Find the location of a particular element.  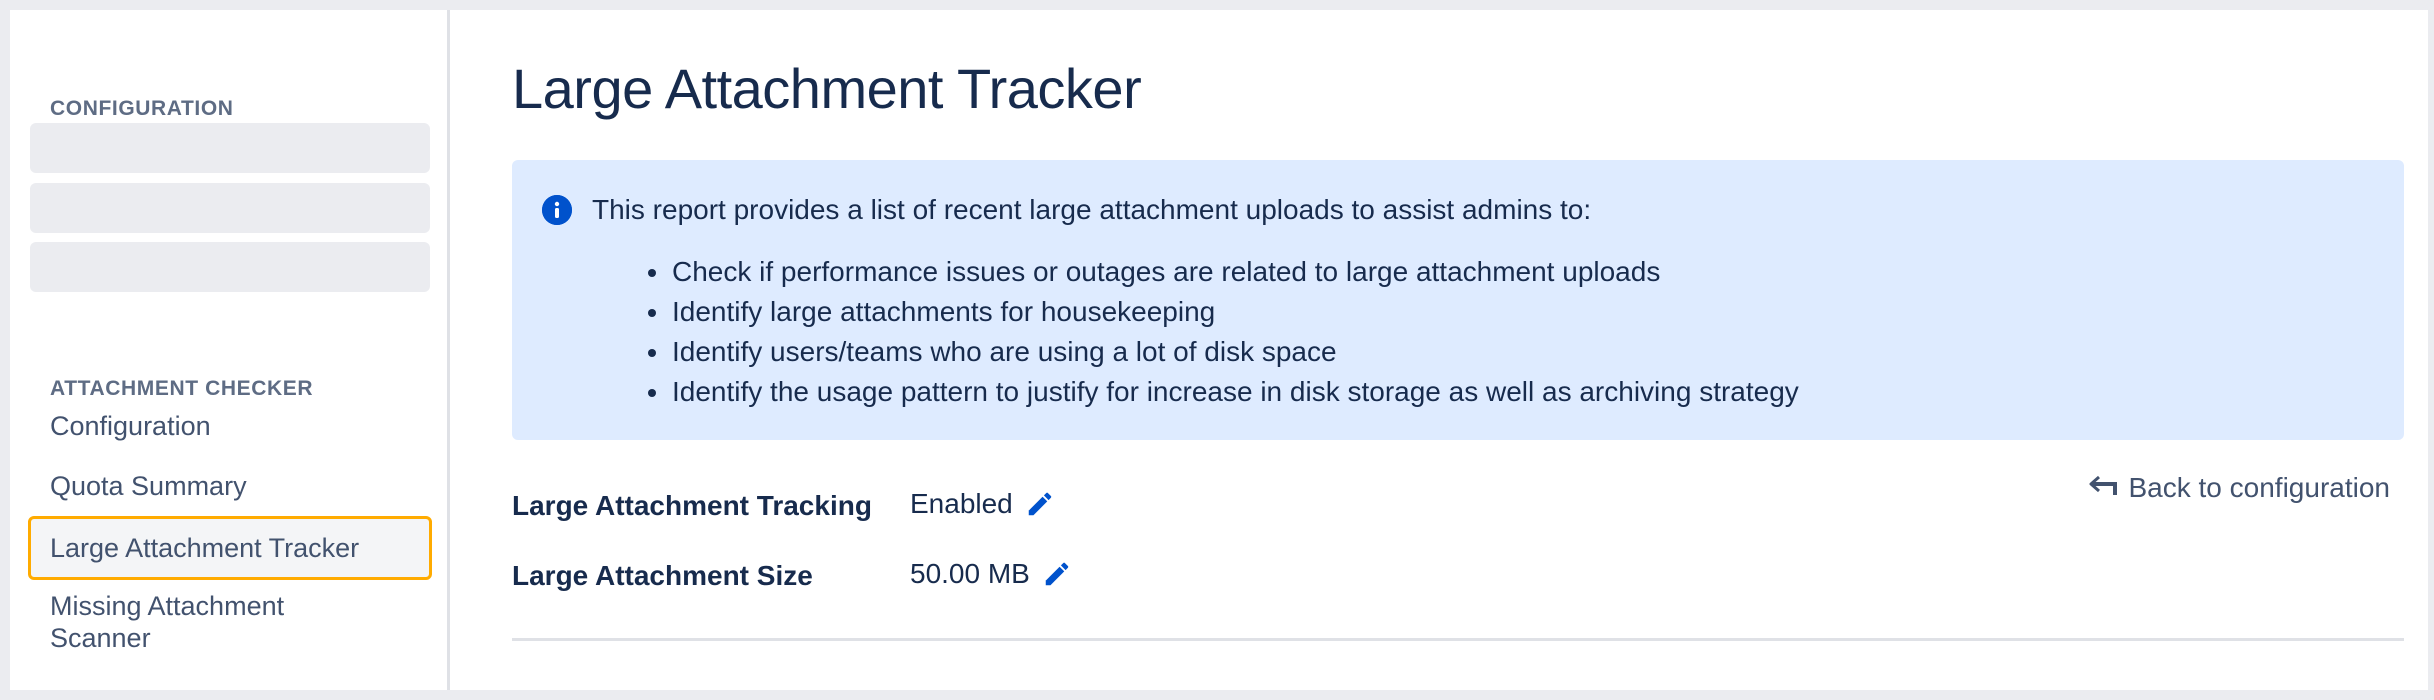

size-label: Large Attachment Size is located at coordinates (662, 575).